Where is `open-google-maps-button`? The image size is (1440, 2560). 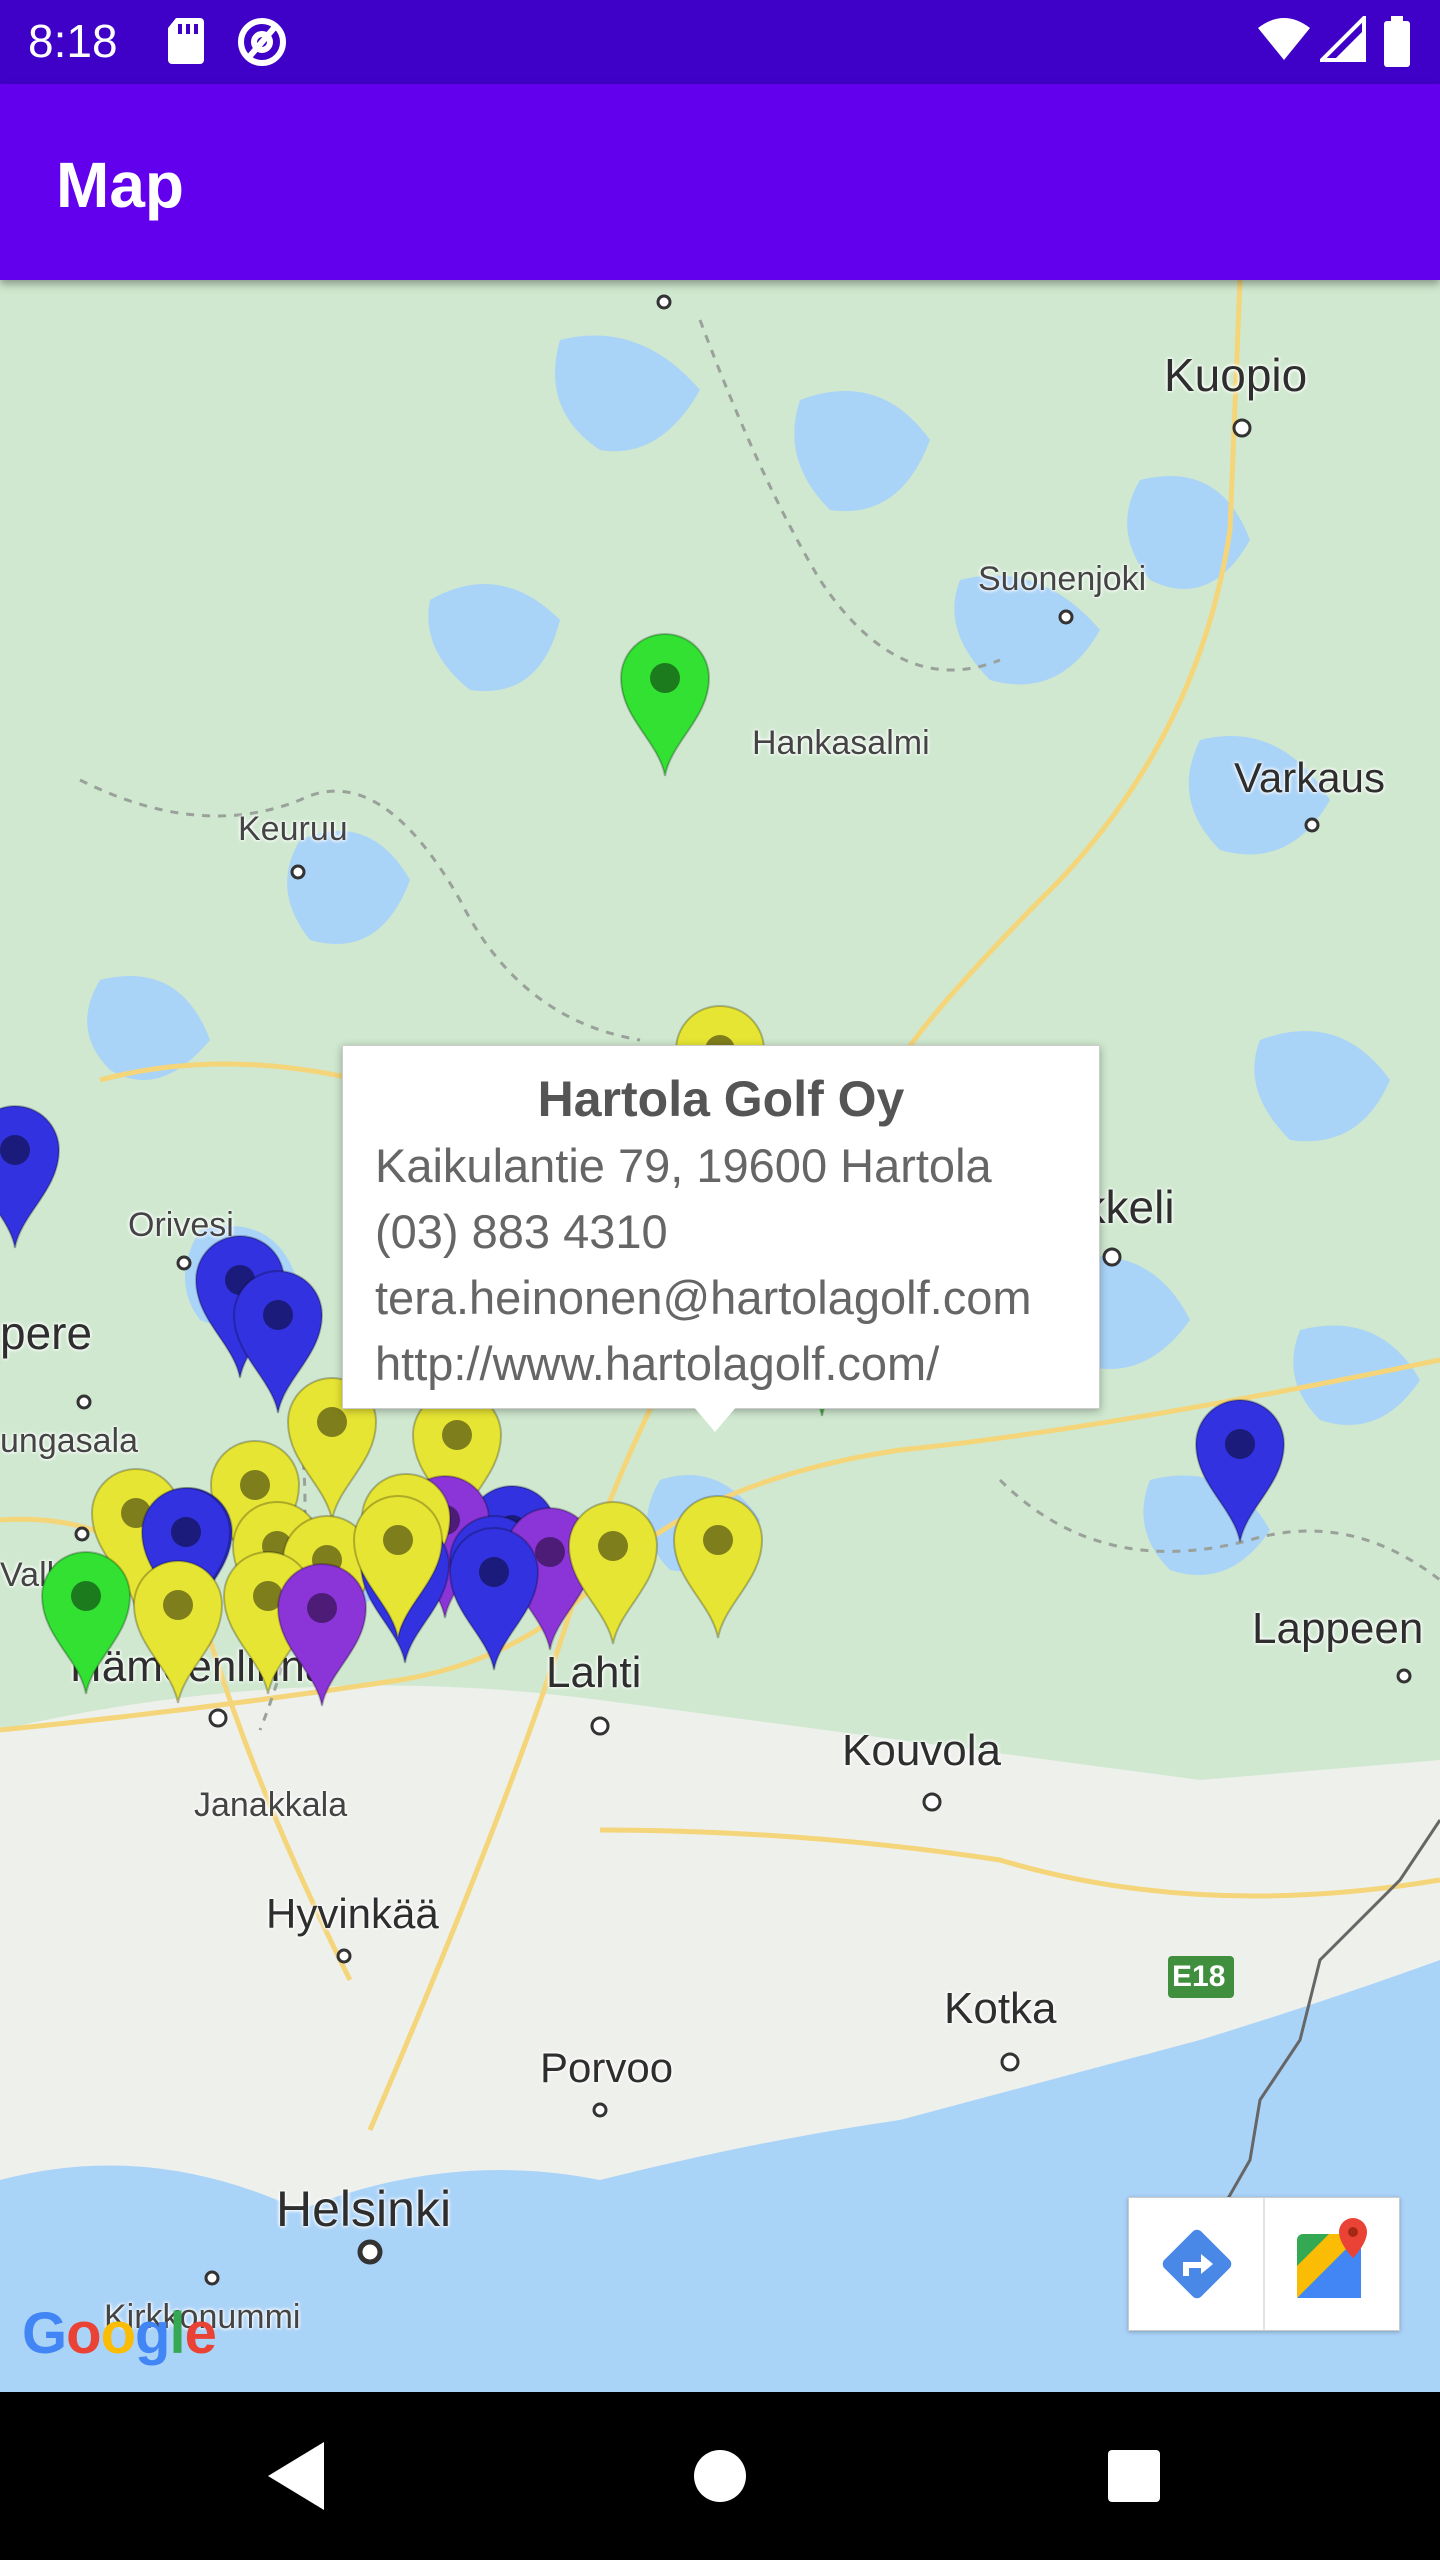 open-google-maps-button is located at coordinates (1332, 2264).